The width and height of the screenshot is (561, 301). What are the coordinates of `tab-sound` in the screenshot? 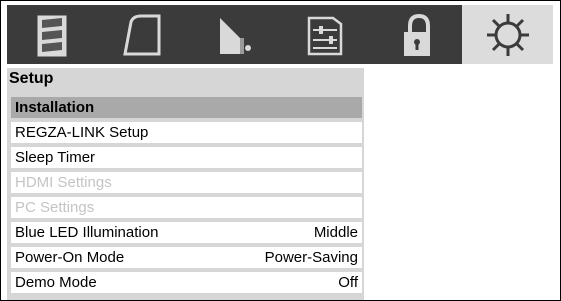 It's located at (234, 34).